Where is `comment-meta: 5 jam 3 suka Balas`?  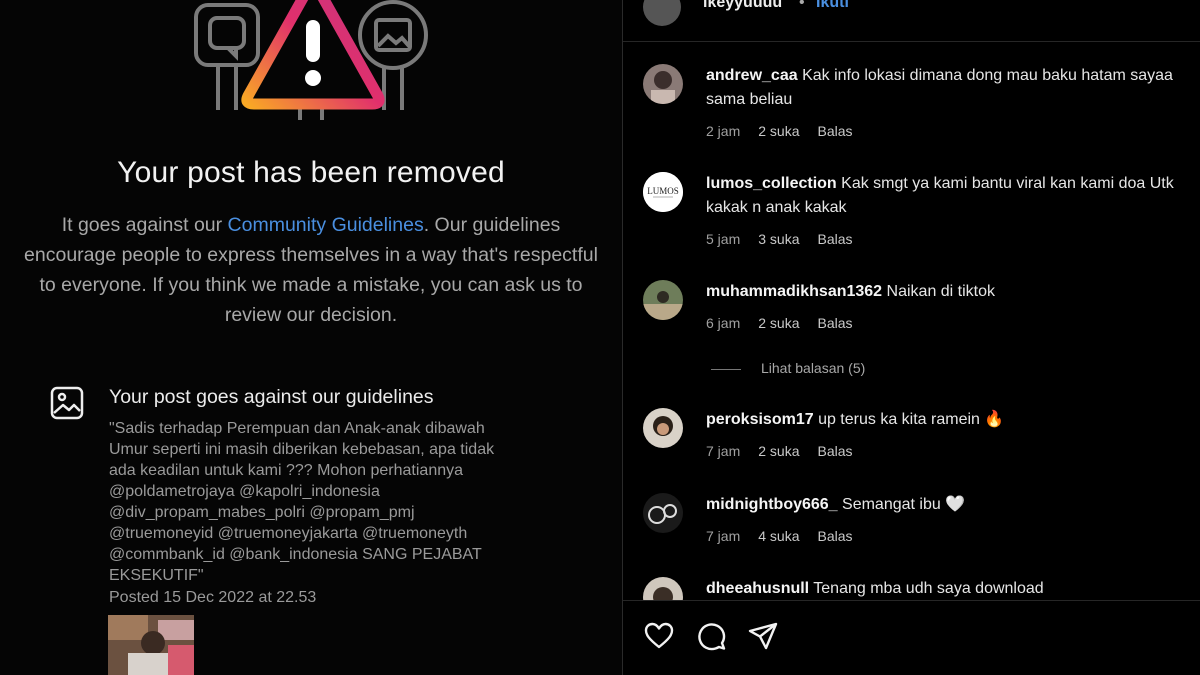
comment-meta: 5 jam 3 suka Balas is located at coordinates (788, 239).